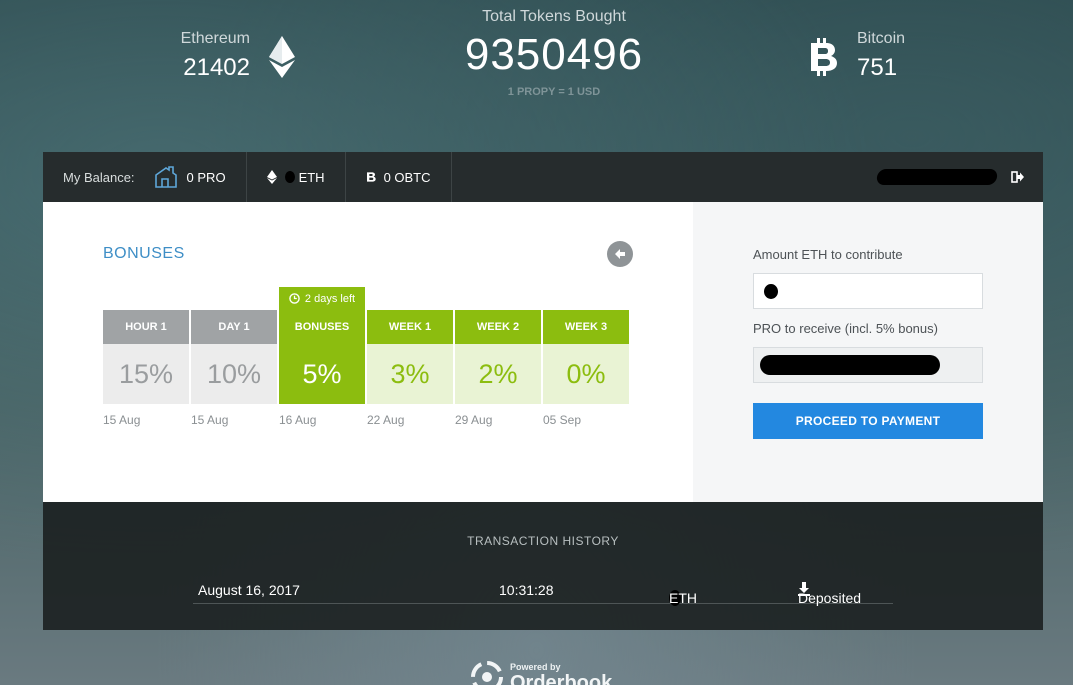  I want to click on logout-icon, so click(1018, 177).